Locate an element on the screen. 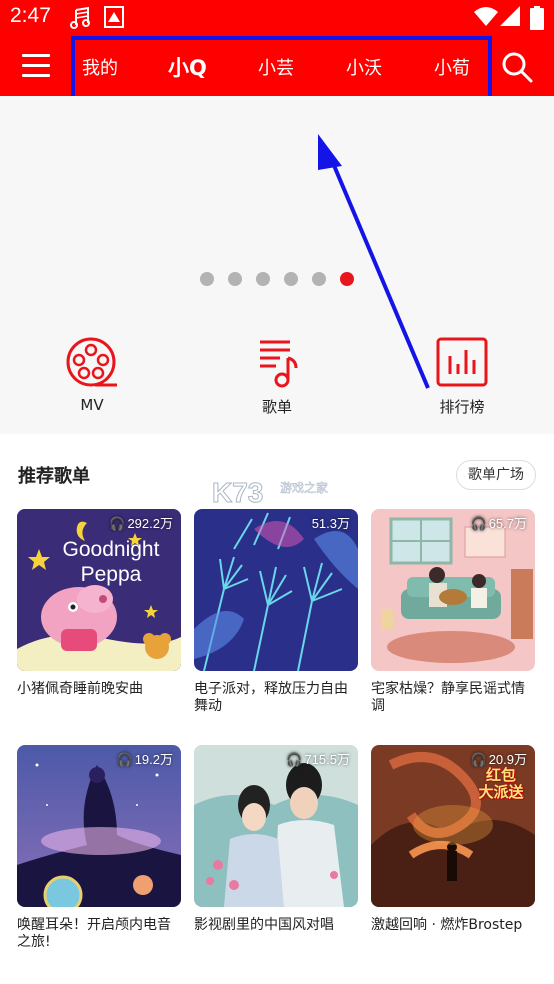  image-icon is located at coordinates (114, 19).